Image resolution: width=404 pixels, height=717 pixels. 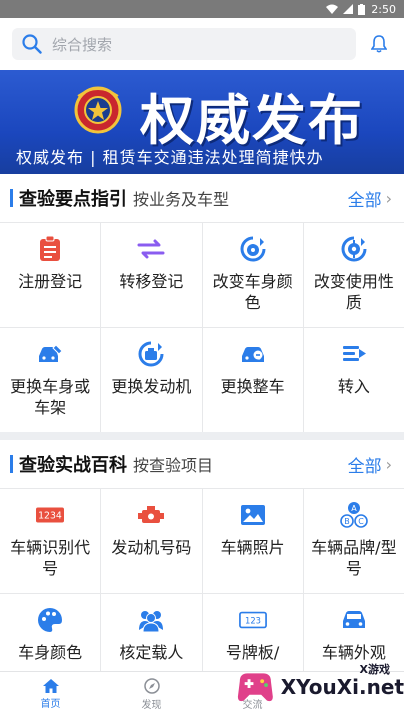 I want to click on grid-item-vehicle-photo: 车辆照片, so click(x=252, y=541).